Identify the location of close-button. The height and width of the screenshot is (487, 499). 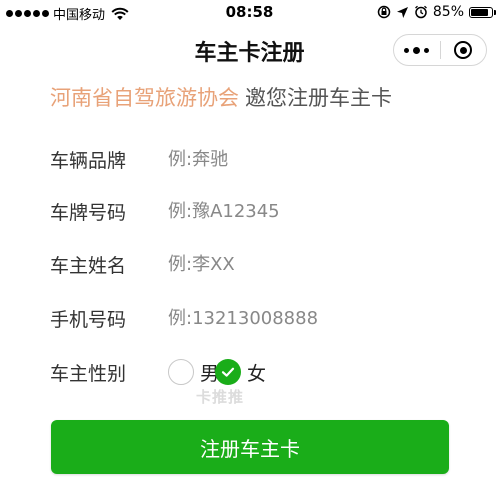
(464, 50).